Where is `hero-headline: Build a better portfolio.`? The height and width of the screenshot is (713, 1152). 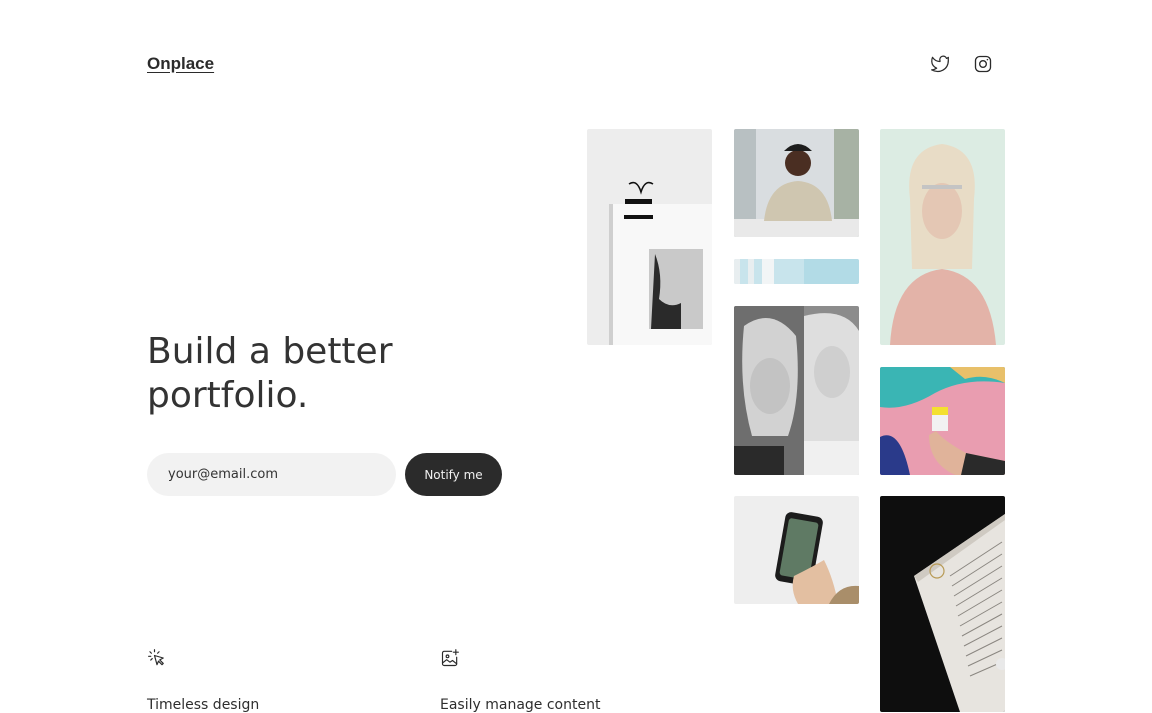
hero-headline: Build a better portfolio. is located at coordinates (337, 374).